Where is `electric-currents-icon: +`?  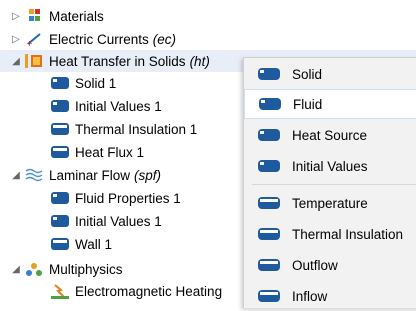 electric-currents-icon: + is located at coordinates (34, 39).